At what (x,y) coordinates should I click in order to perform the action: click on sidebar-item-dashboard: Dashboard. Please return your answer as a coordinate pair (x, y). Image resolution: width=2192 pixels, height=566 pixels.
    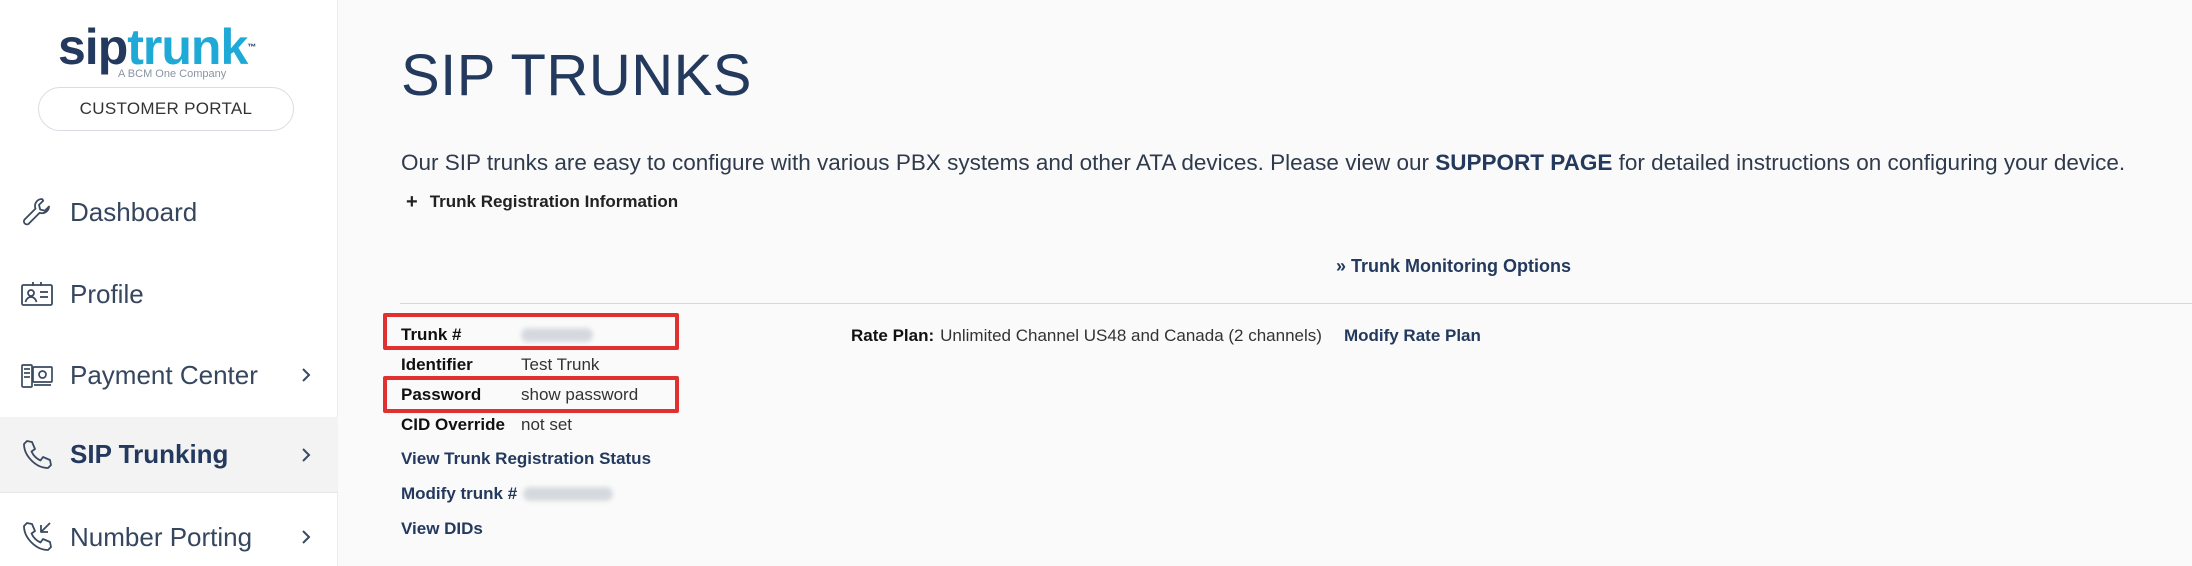
    Looking at the image, I should click on (169, 212).